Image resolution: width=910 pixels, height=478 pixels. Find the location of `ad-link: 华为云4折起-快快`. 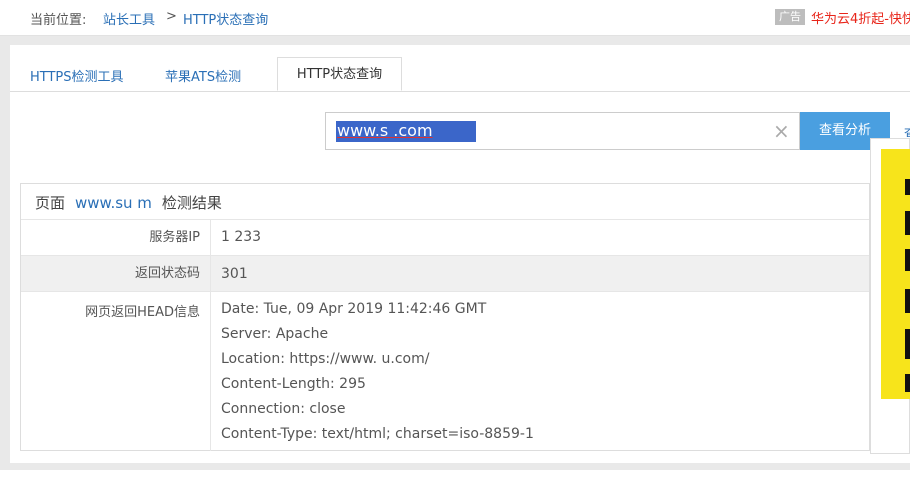

ad-link: 华为云4折起-快快 is located at coordinates (860, 17).